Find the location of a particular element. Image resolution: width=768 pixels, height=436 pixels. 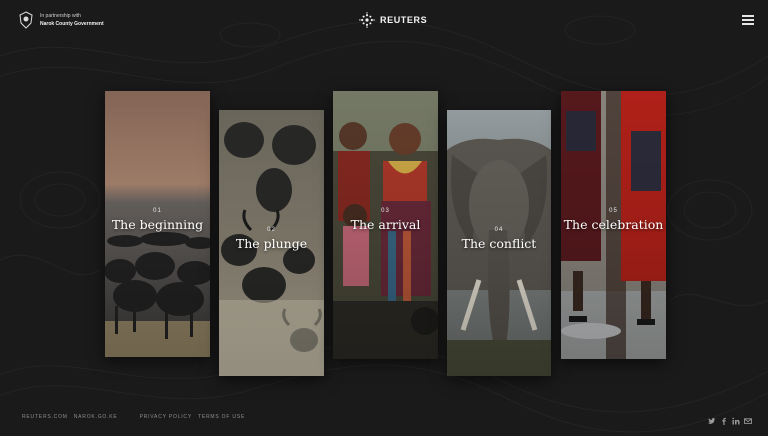

chapter-number: 04 is located at coordinates (499, 230).